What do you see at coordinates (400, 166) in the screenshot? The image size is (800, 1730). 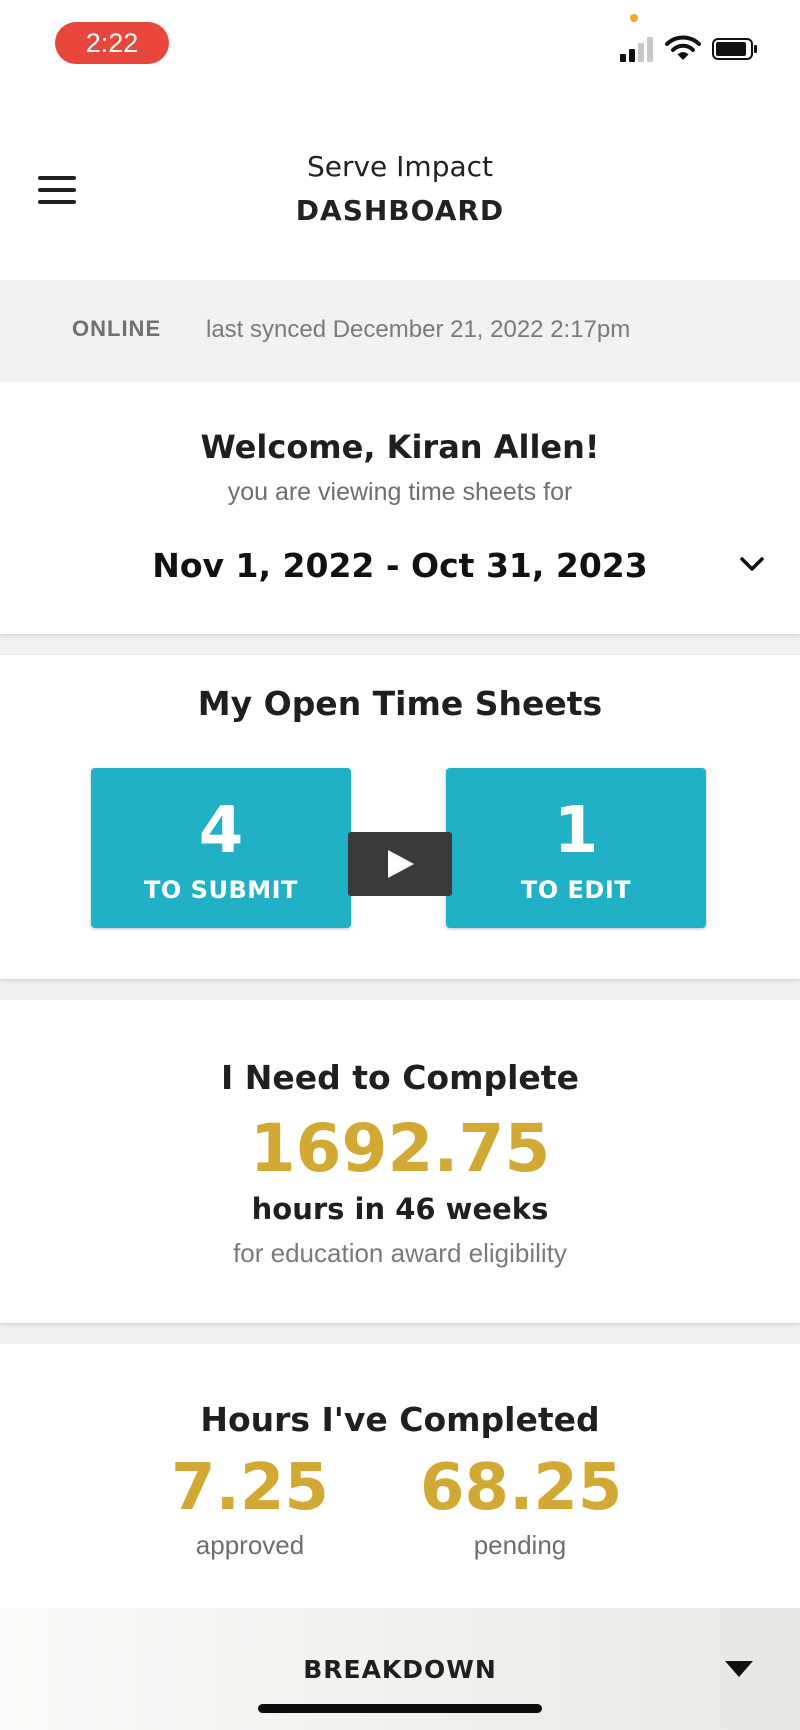 I see `app-name: Serve Impact` at bounding box center [400, 166].